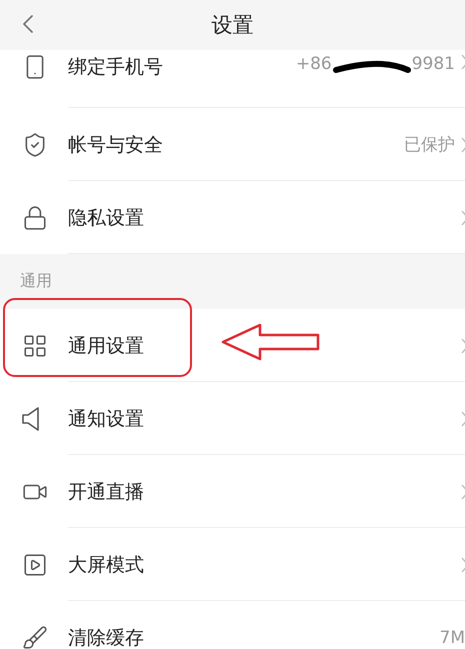 The image size is (465, 649). What do you see at coordinates (433, 64) in the screenshot?
I see `phone-suffix: 9981` at bounding box center [433, 64].